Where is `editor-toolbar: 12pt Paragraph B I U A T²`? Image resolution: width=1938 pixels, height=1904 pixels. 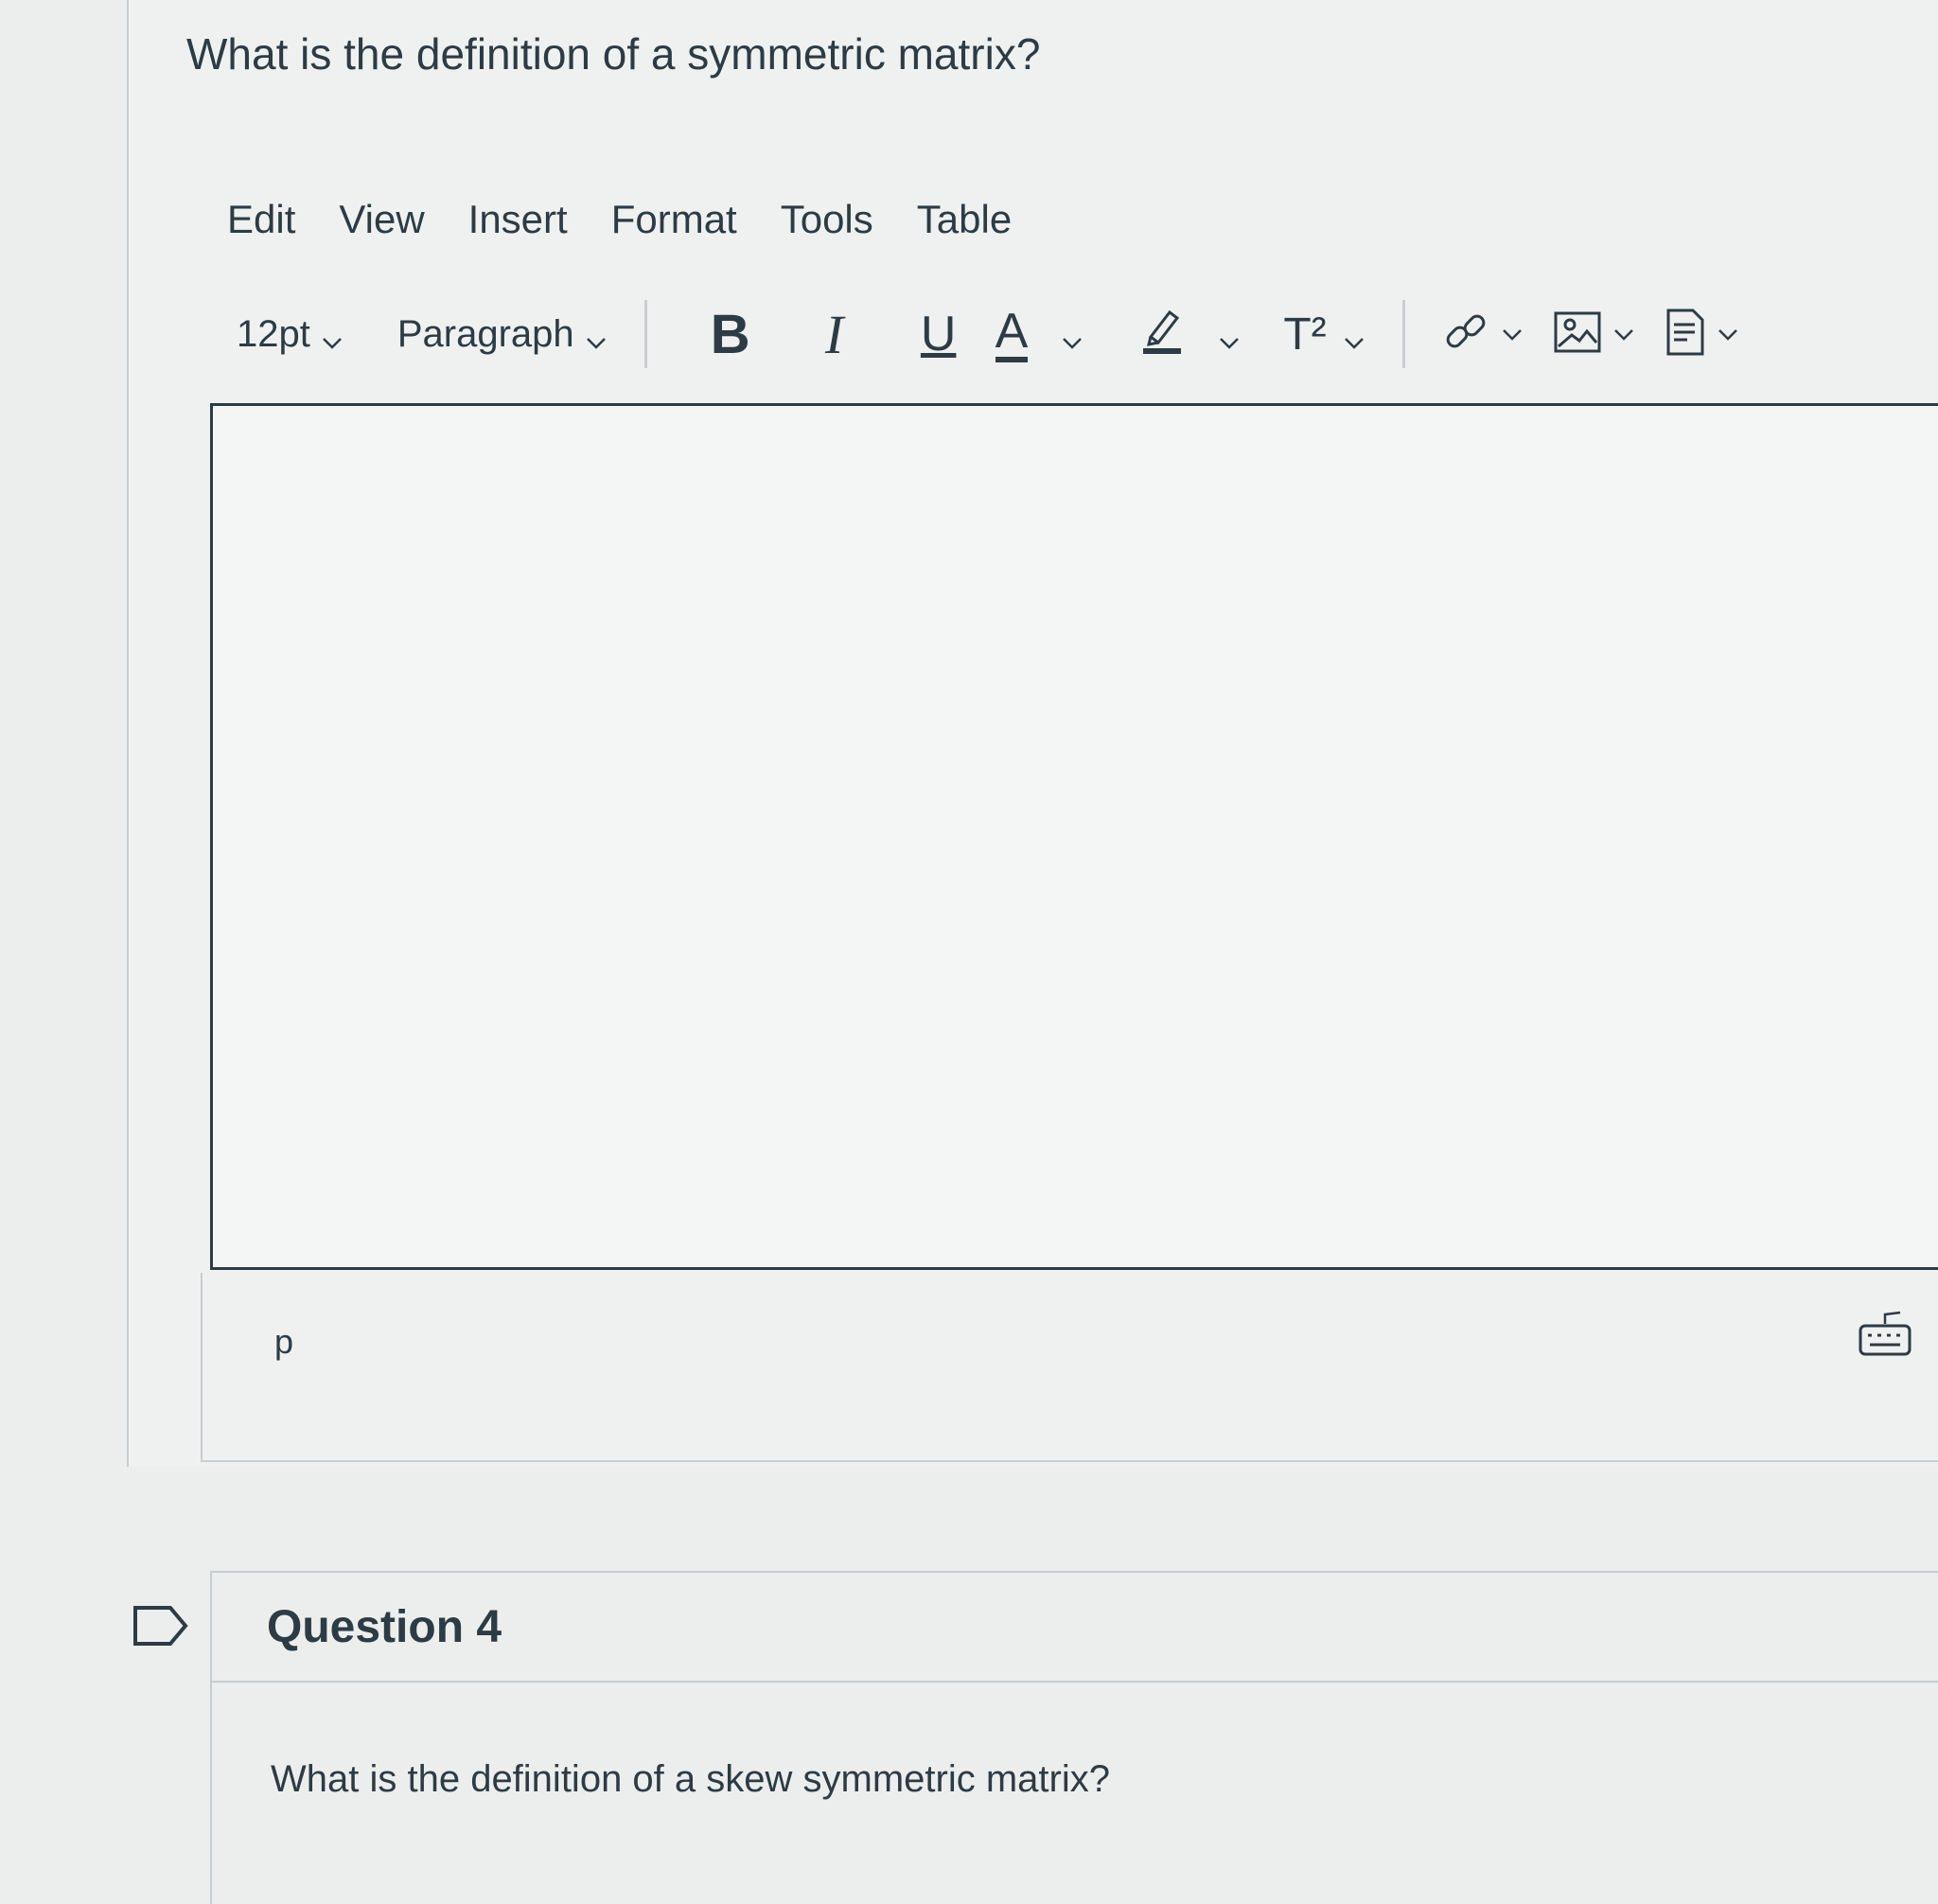
editor-toolbar: 12pt Paragraph B I U A T² is located at coordinates (1087, 334).